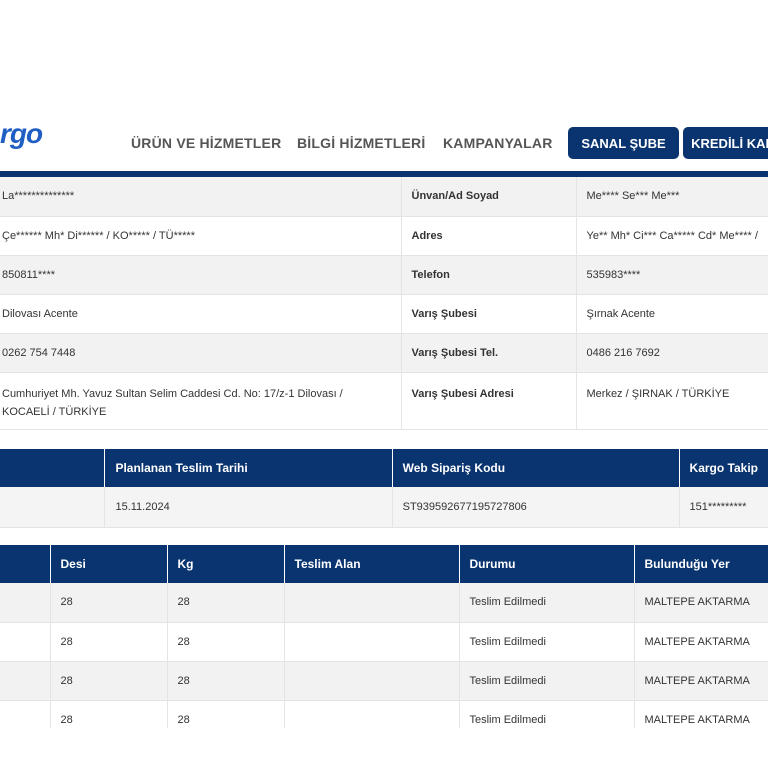 This screenshot has width=768, height=768. I want to click on planned-delivery-date: 15.11.2024, so click(248, 507).